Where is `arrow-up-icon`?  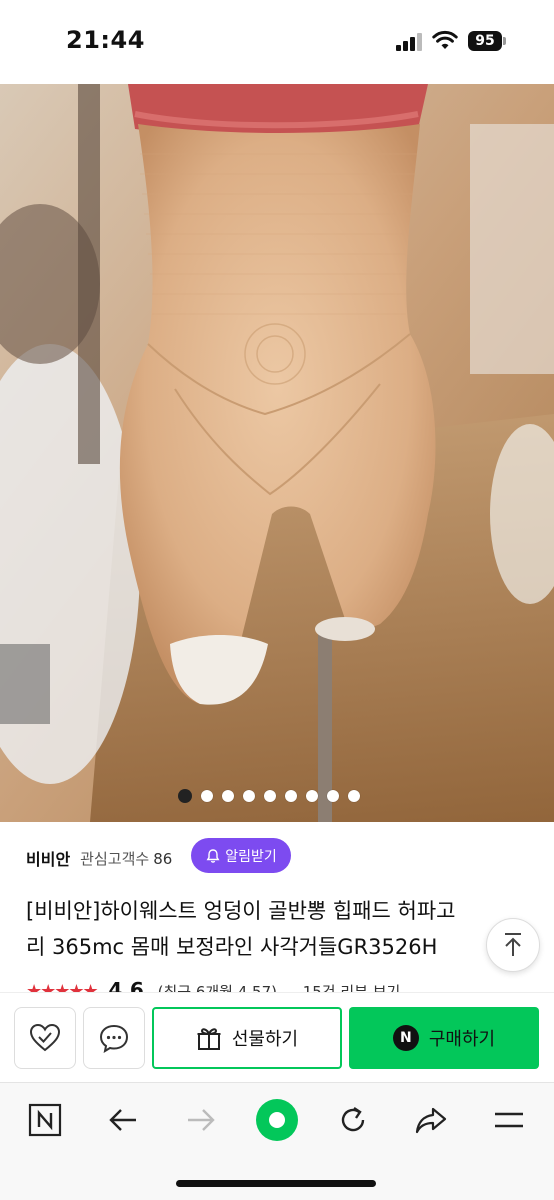 arrow-up-icon is located at coordinates (513, 944).